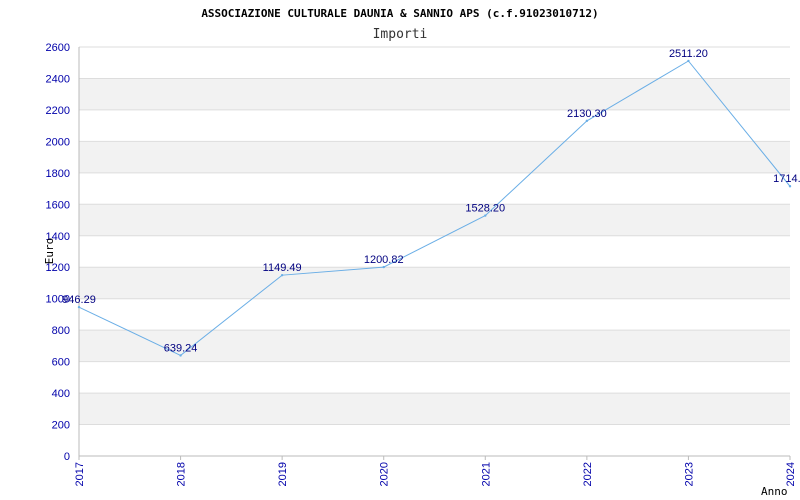 This screenshot has width=800, height=500. Describe the element at coordinates (61, 426) in the screenshot. I see `y-tick-label: 200` at that location.